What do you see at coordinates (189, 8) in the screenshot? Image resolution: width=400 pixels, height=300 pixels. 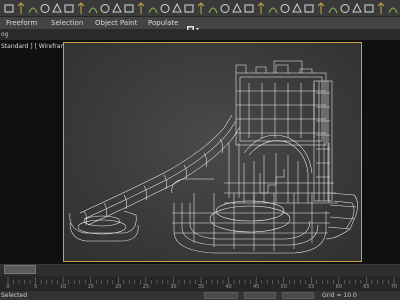 I see `symmetry-icon` at bounding box center [189, 8].